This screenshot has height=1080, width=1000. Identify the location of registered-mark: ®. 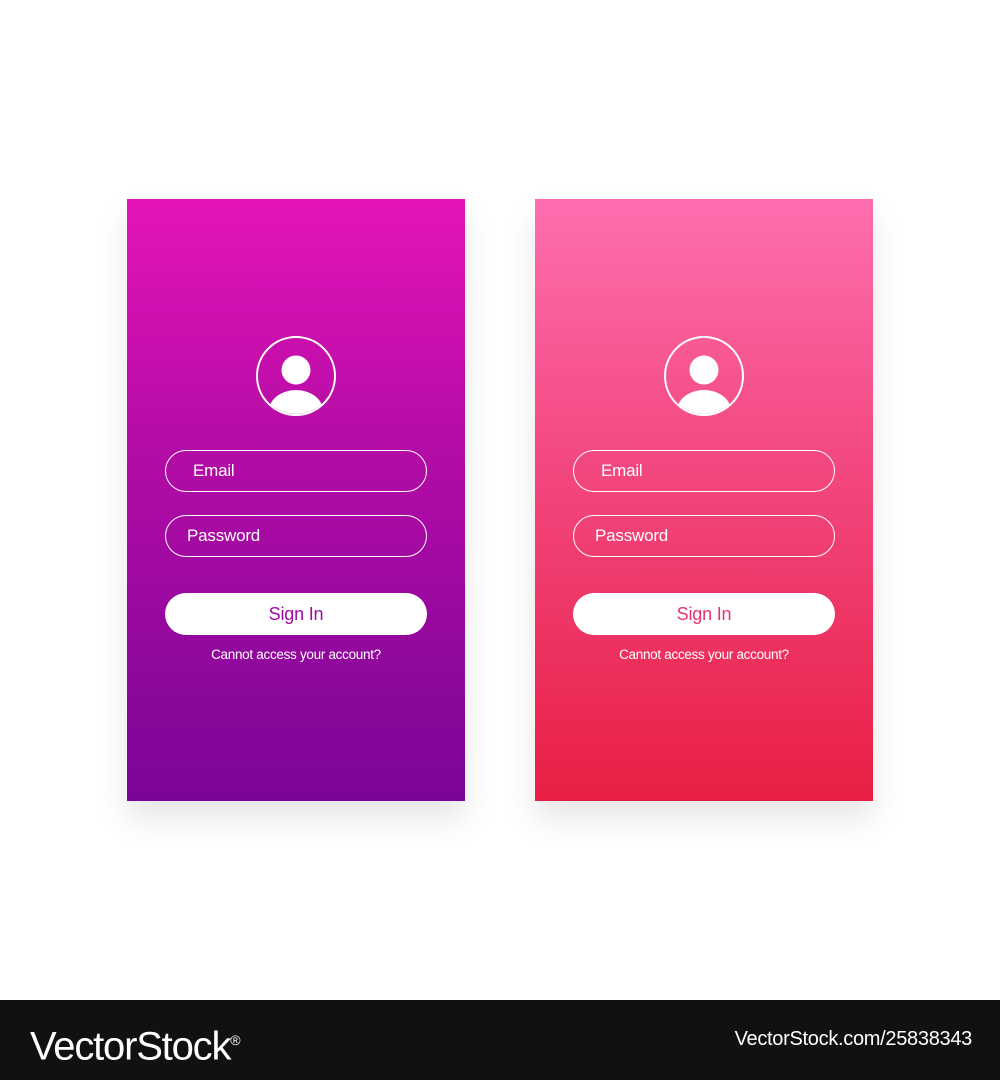
(235, 1040).